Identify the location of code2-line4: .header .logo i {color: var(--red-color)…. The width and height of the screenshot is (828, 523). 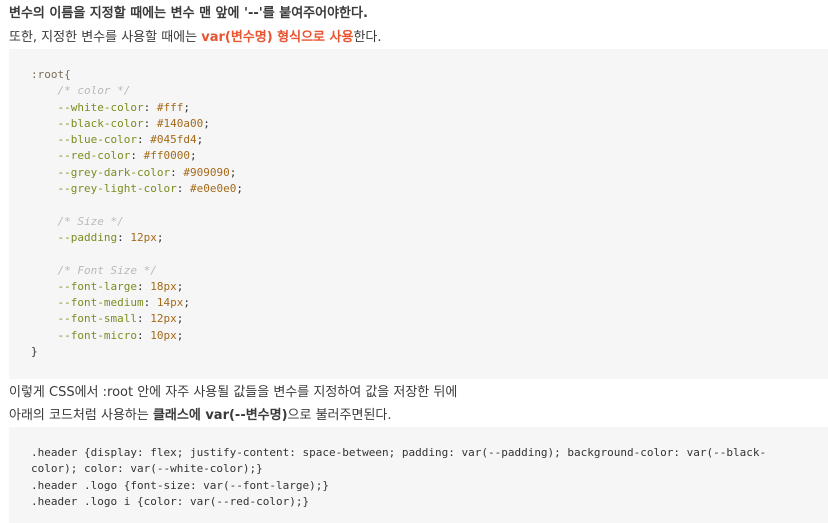
(170, 501).